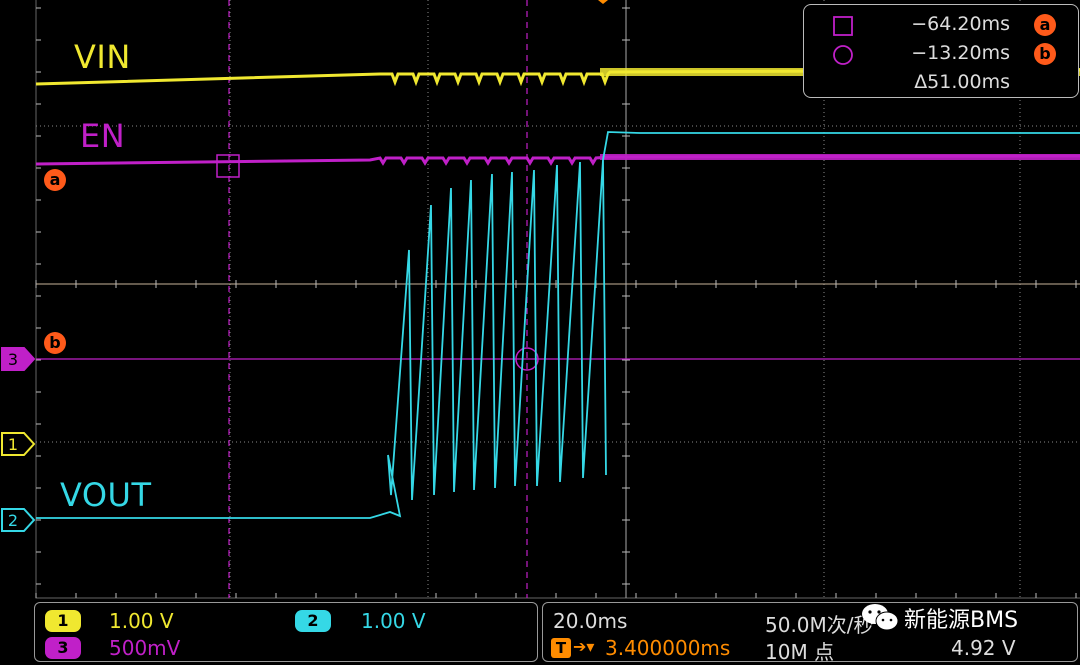  What do you see at coordinates (800, 652) in the screenshot?
I see `record-length: 10M 点` at bounding box center [800, 652].